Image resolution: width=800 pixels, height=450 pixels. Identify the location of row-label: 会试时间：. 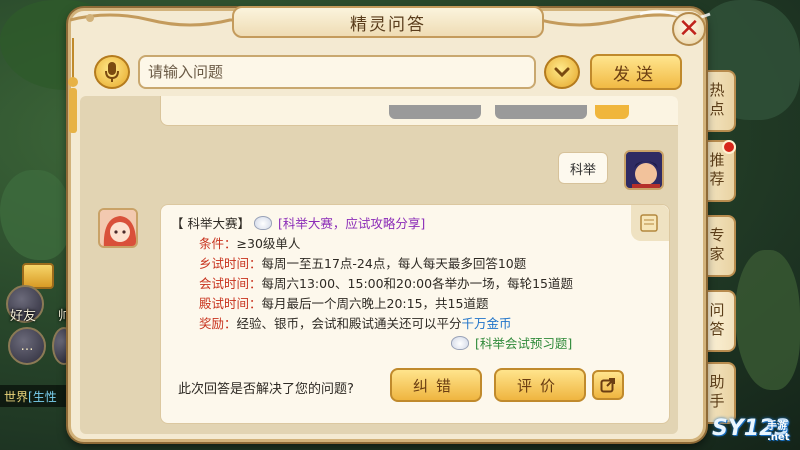
(230, 283).